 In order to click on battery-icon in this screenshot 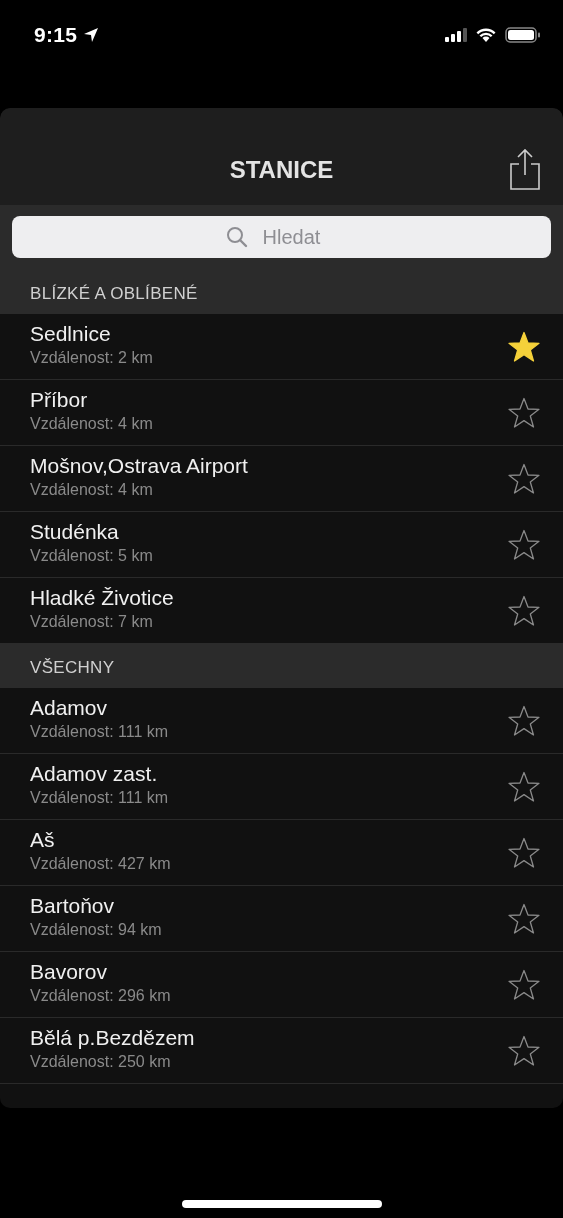, I will do `click(523, 35)`.